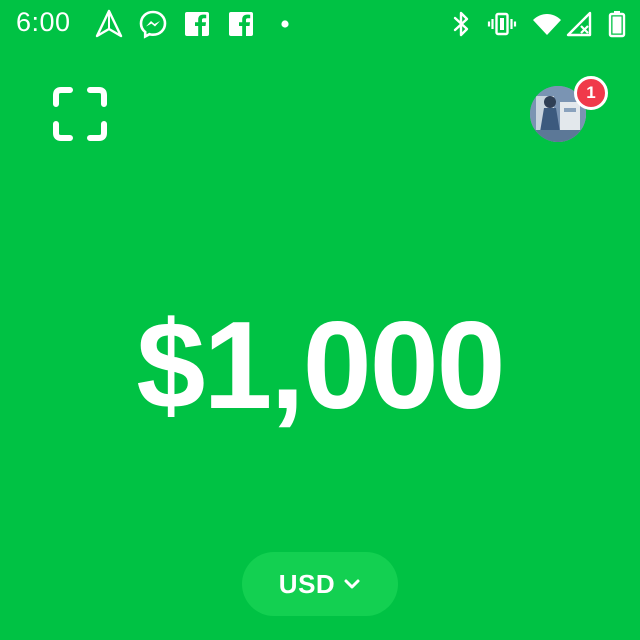 This screenshot has height=640, width=640. What do you see at coordinates (320, 366) in the screenshot?
I see `balance-amount: $1,000` at bounding box center [320, 366].